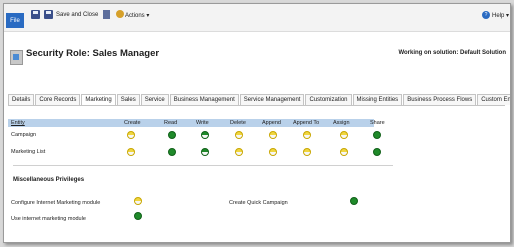  Describe the element at coordinates (203, 165) in the screenshot. I see `section-divider` at that location.